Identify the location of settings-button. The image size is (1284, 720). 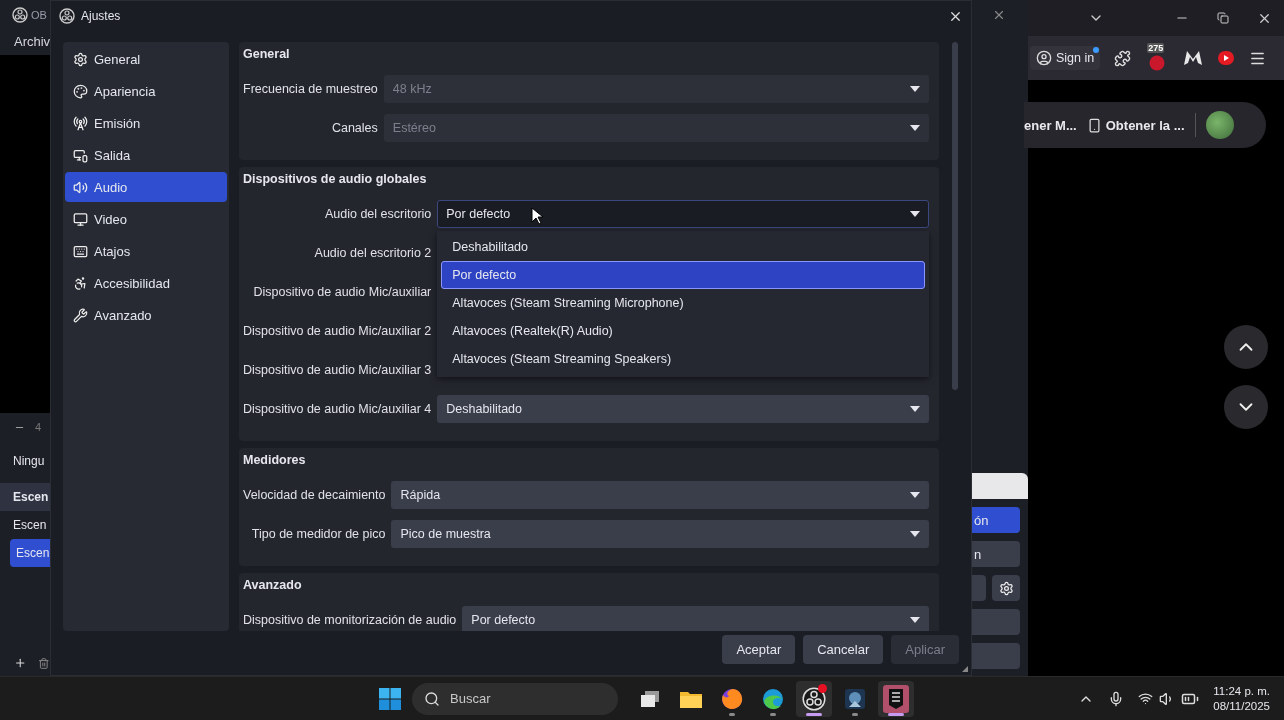
(1006, 588).